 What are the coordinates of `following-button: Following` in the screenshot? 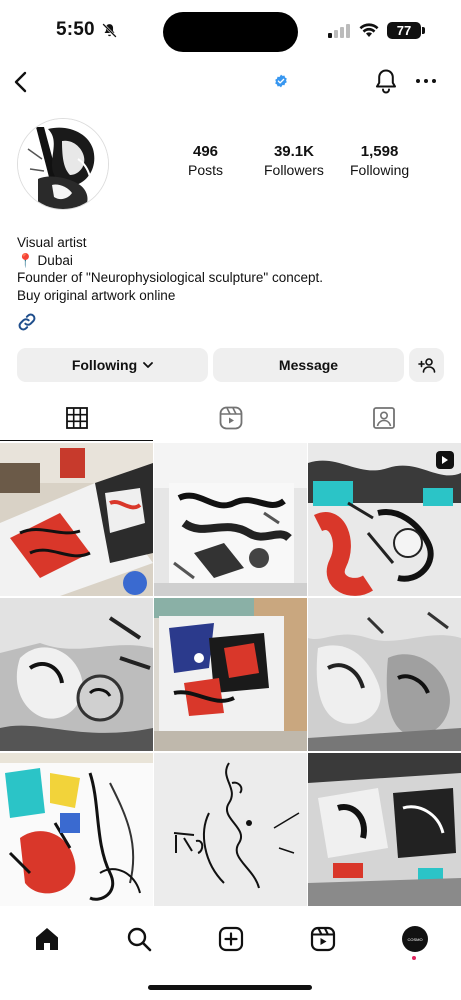 It's located at (112, 365).